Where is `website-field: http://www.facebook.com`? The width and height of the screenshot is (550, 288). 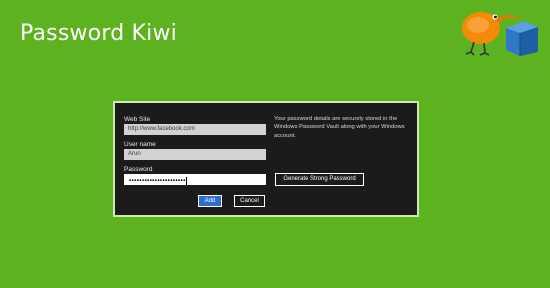
website-field: http://www.facebook.com is located at coordinates (195, 129).